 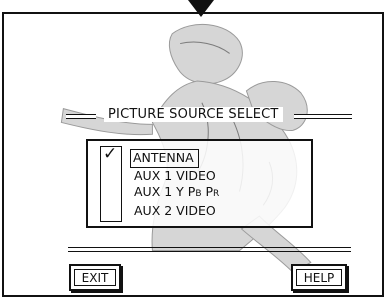 I want to click on source-item-aux1-ypbpr-main: AUX 1 Y, so click(x=161, y=191).